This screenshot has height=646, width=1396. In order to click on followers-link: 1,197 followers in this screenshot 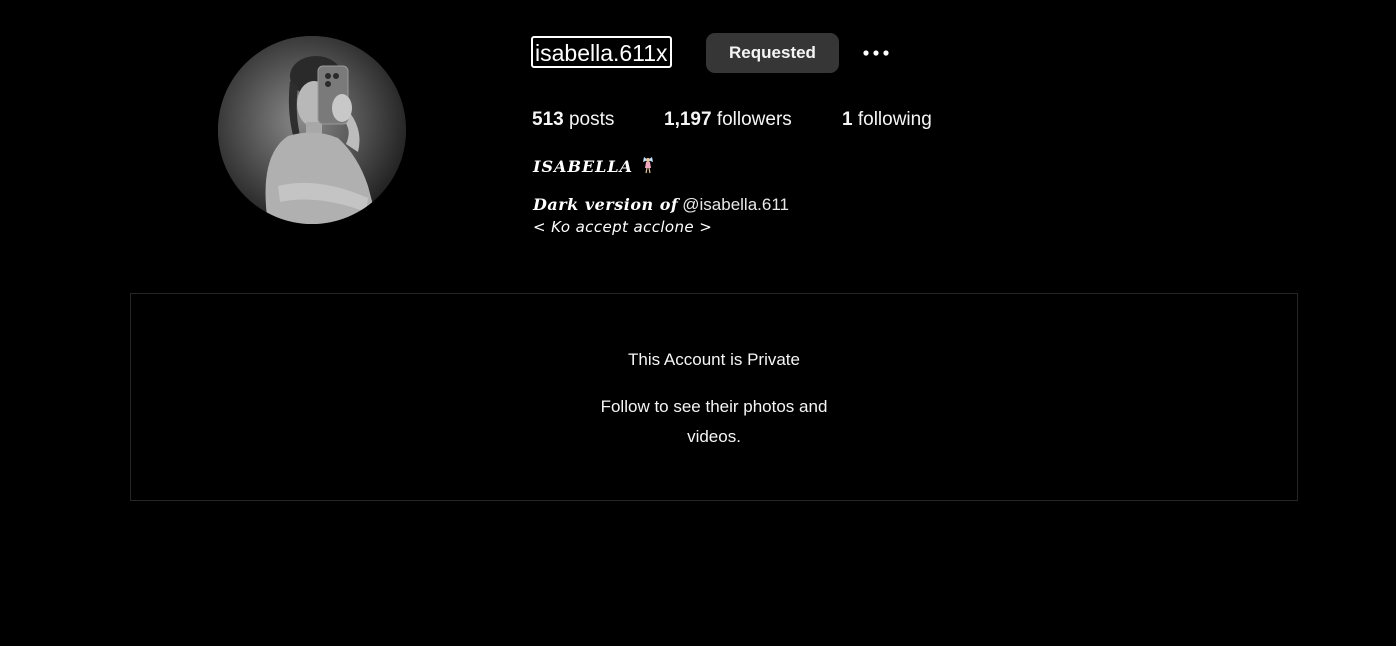, I will do `click(728, 120)`.